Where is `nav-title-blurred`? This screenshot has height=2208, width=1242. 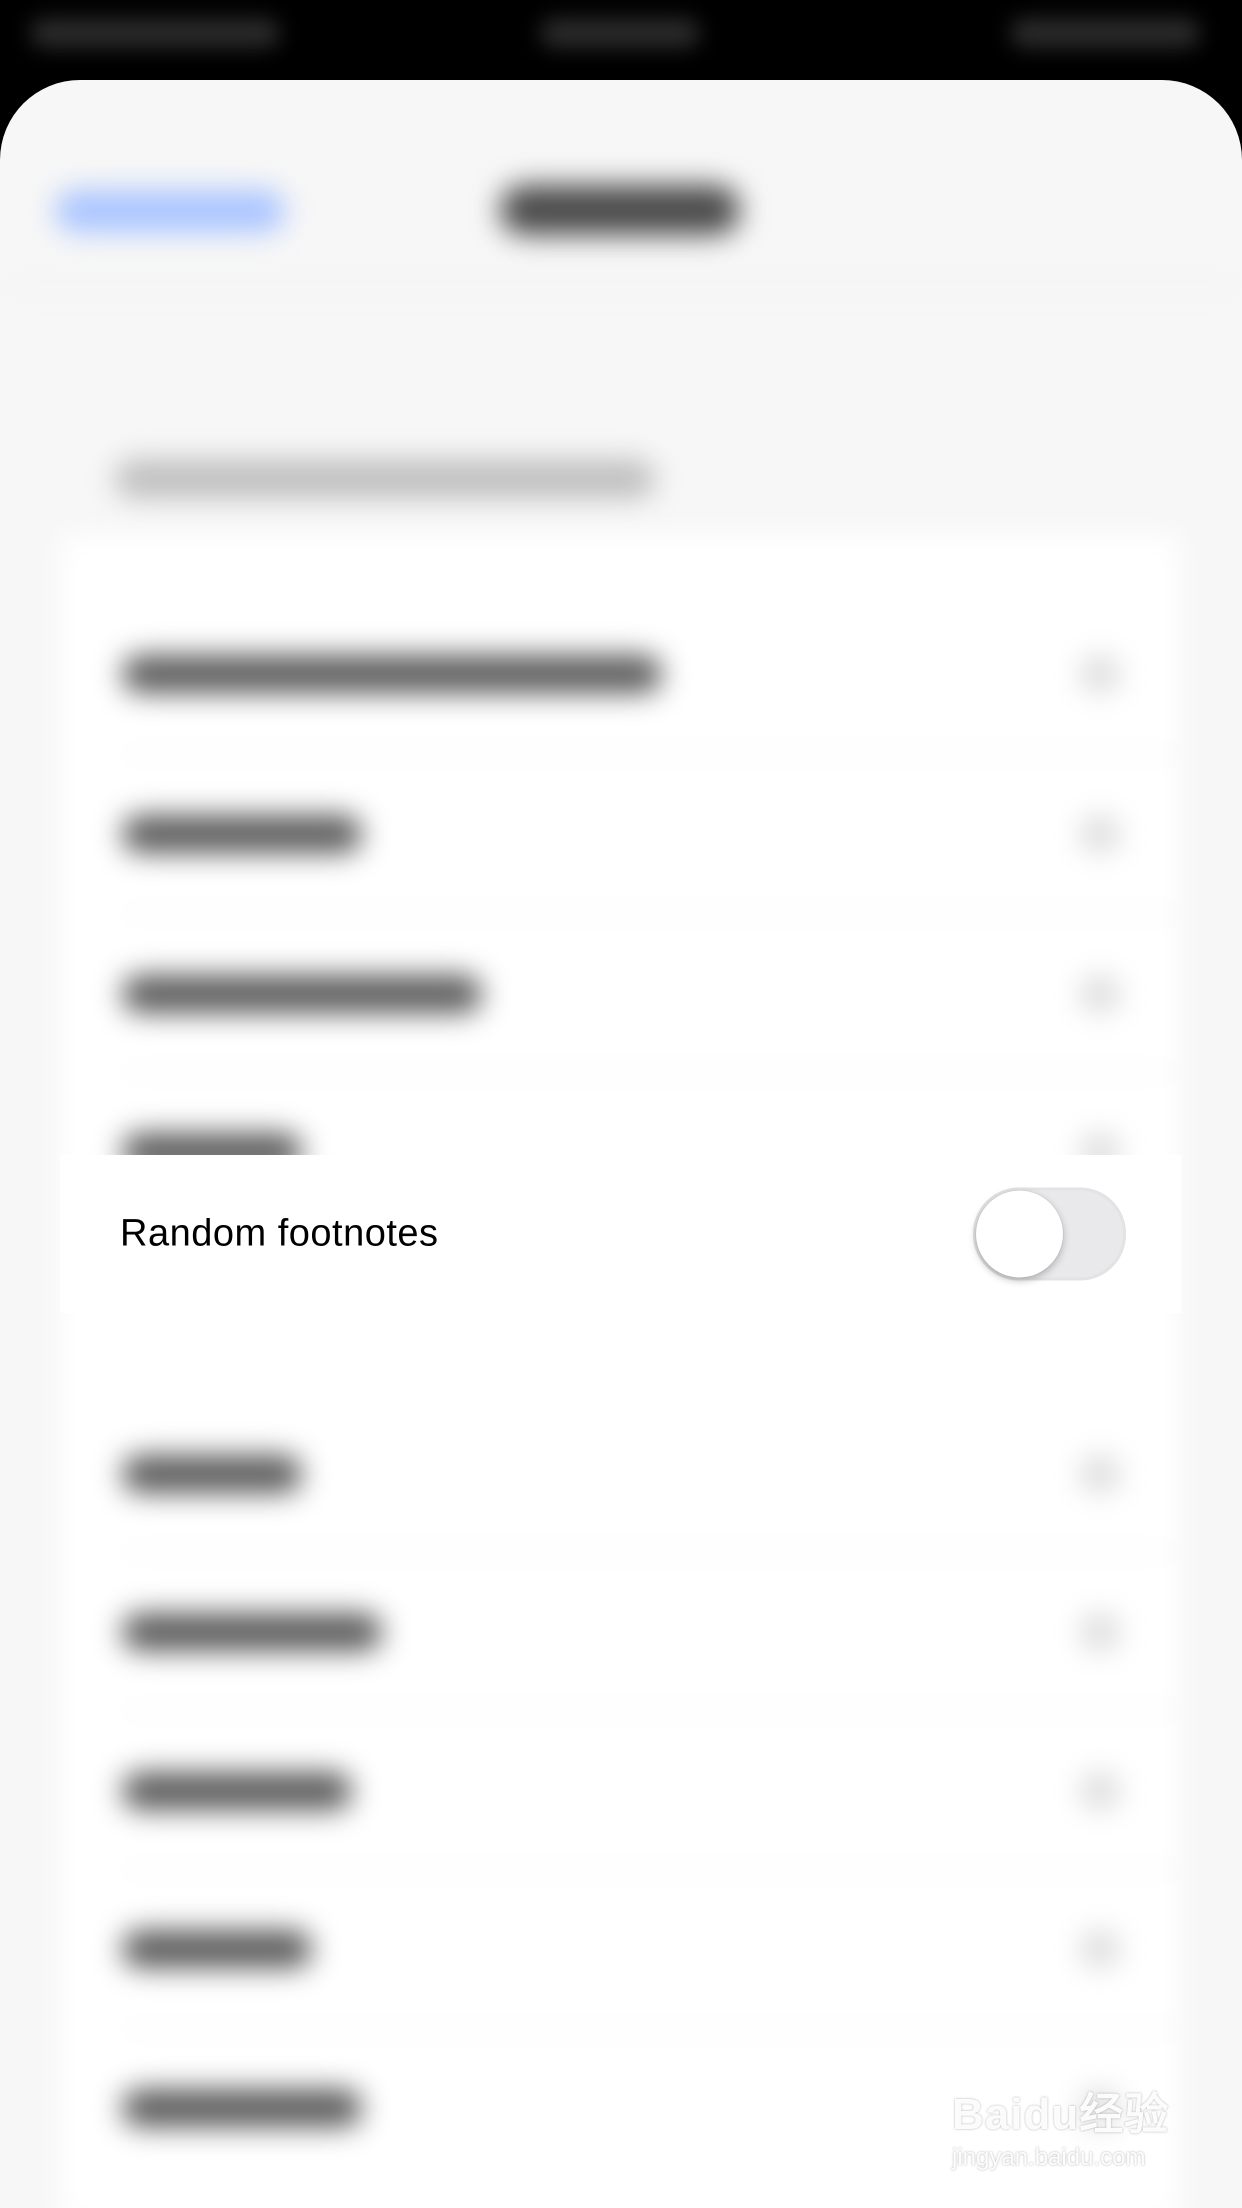 nav-title-blurred is located at coordinates (620, 210).